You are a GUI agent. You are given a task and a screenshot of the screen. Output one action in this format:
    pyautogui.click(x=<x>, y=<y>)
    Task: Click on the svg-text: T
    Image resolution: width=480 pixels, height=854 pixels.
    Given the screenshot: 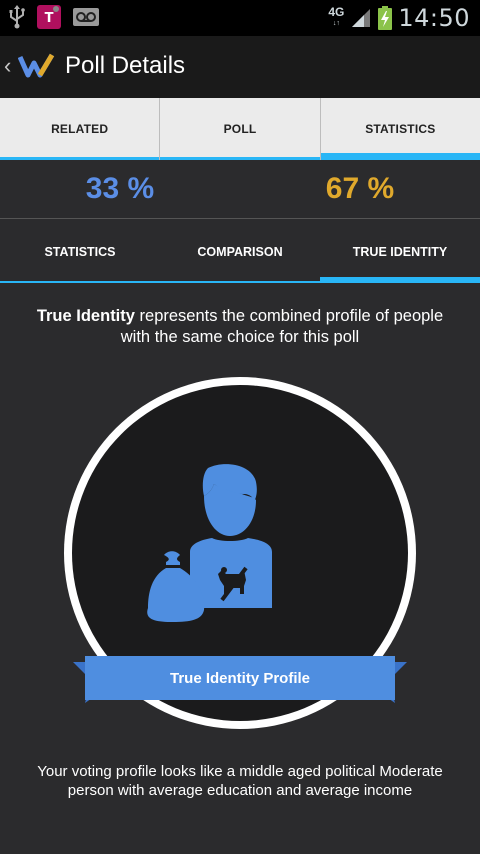 What is the action you would take?
    pyautogui.click(x=49, y=18)
    